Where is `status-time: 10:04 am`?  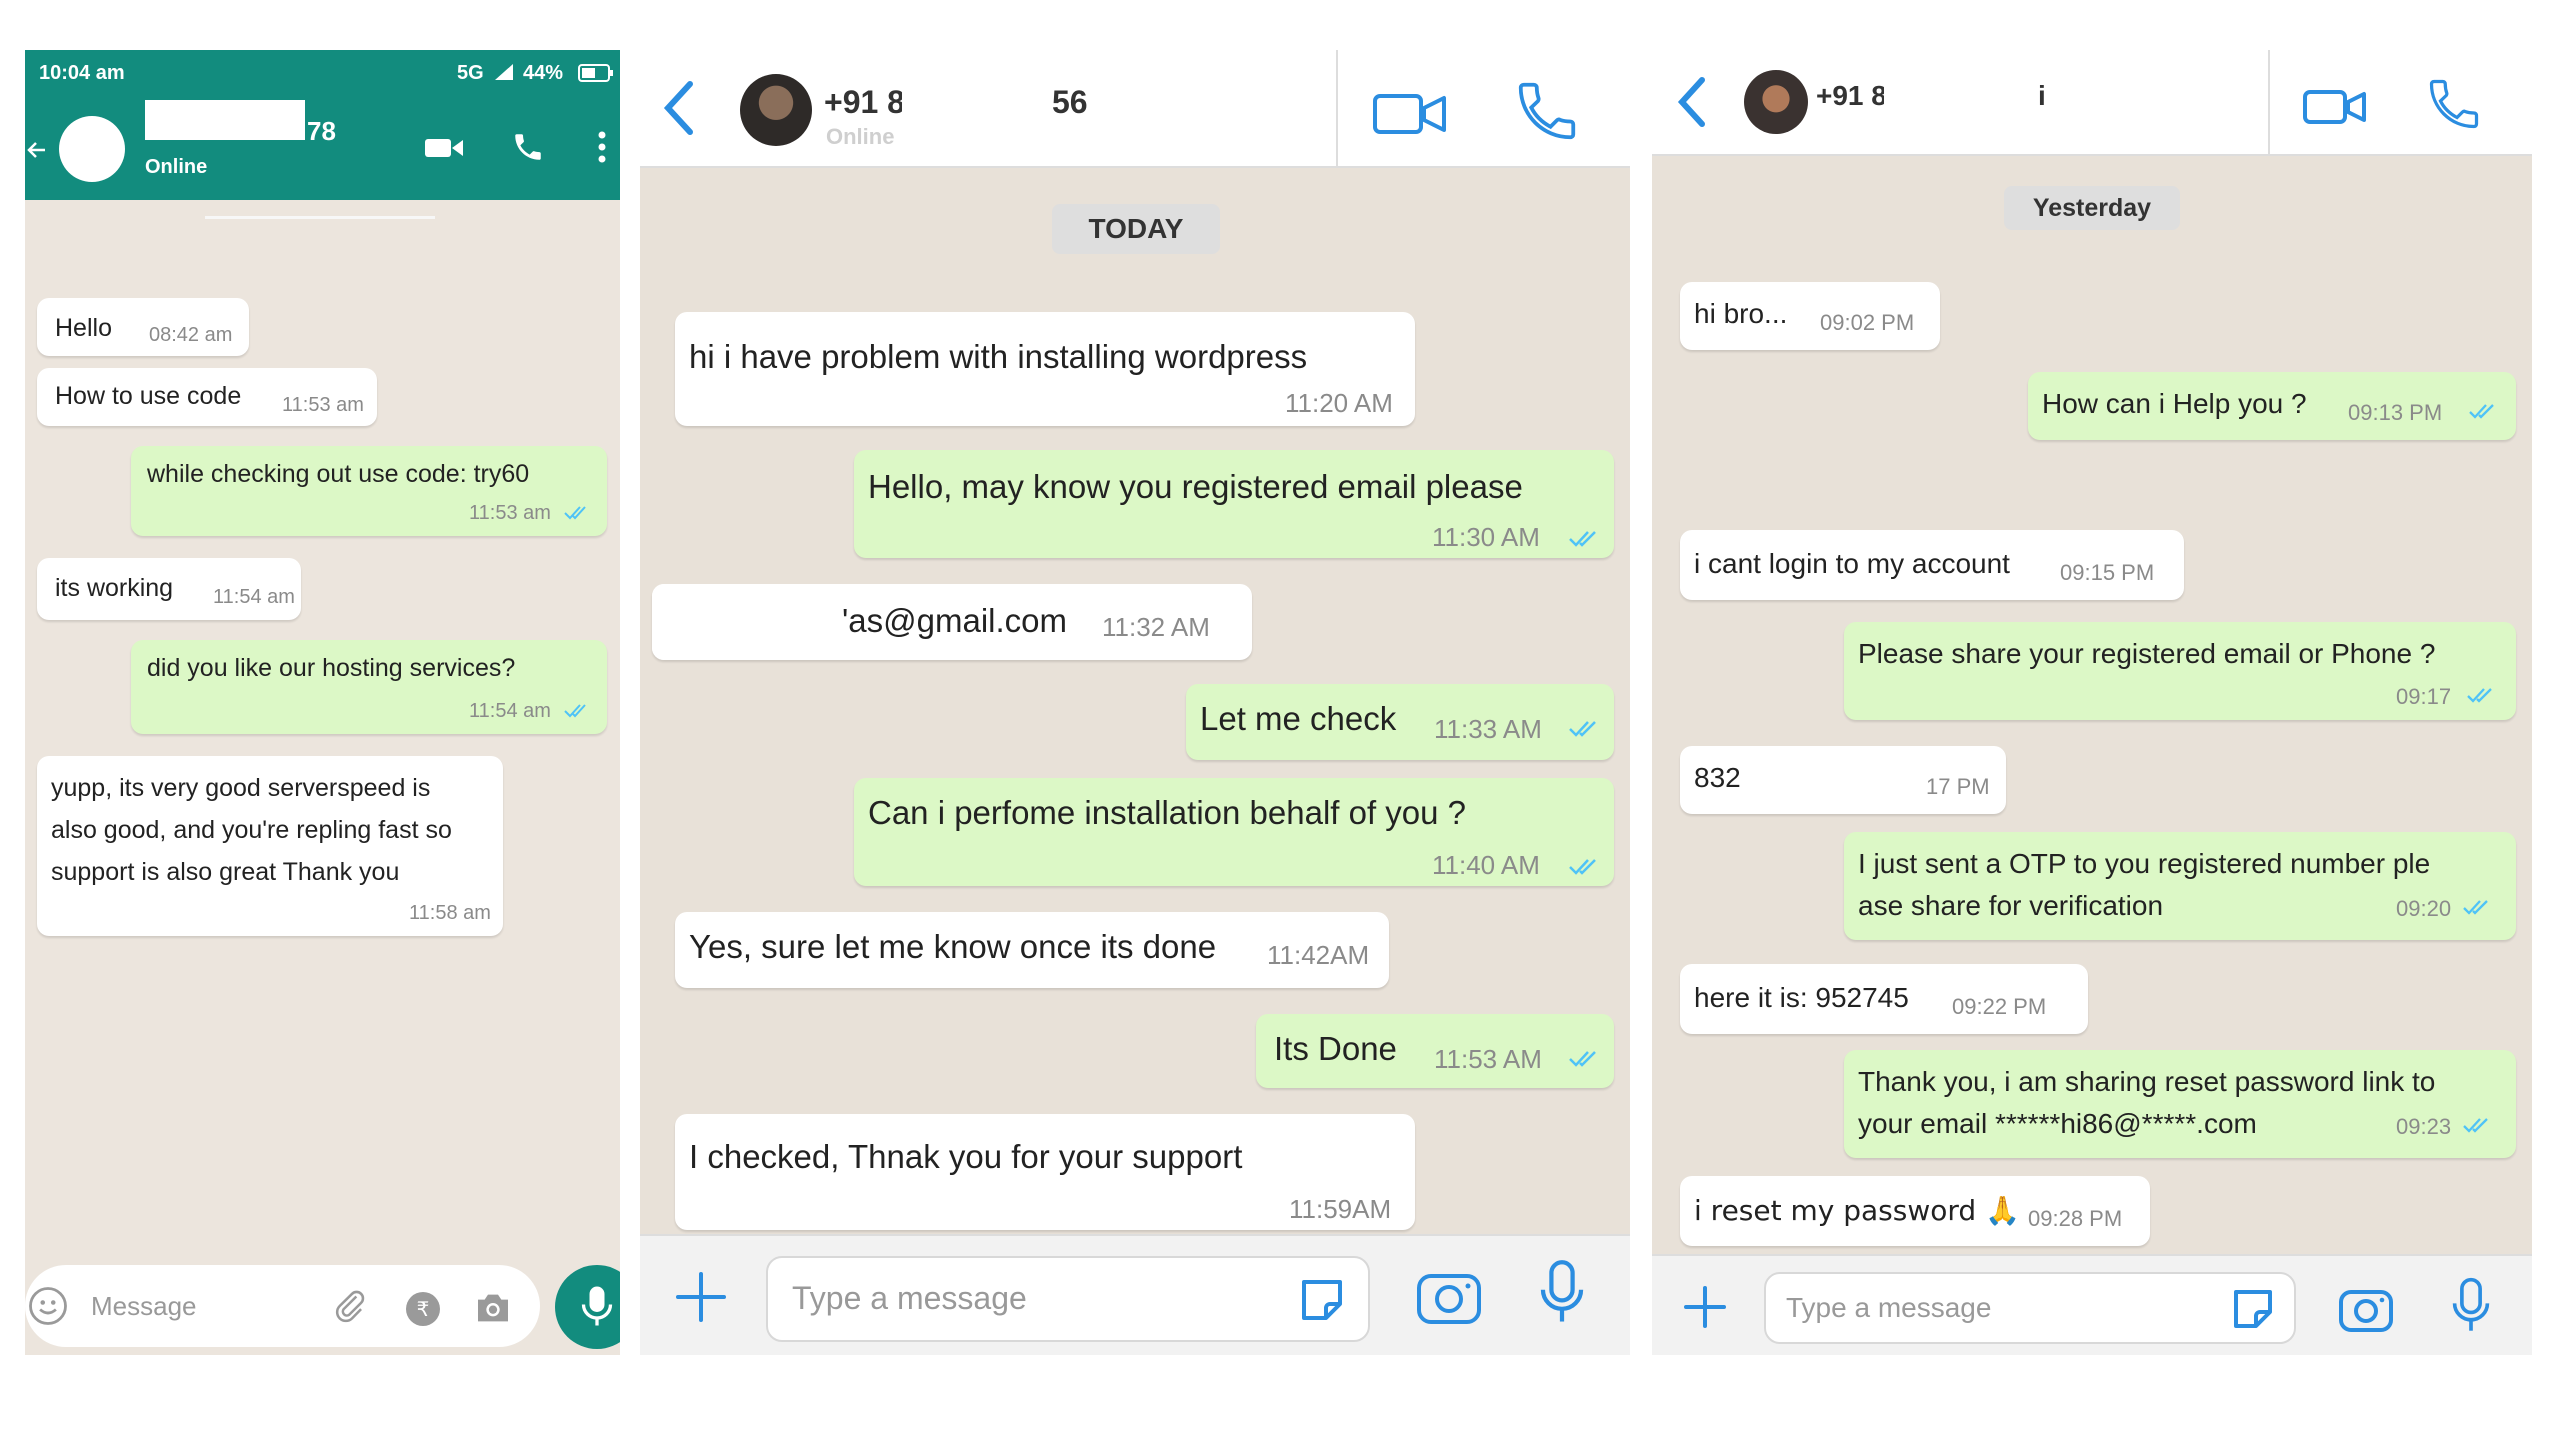 status-time: 10:04 am is located at coordinates (82, 73).